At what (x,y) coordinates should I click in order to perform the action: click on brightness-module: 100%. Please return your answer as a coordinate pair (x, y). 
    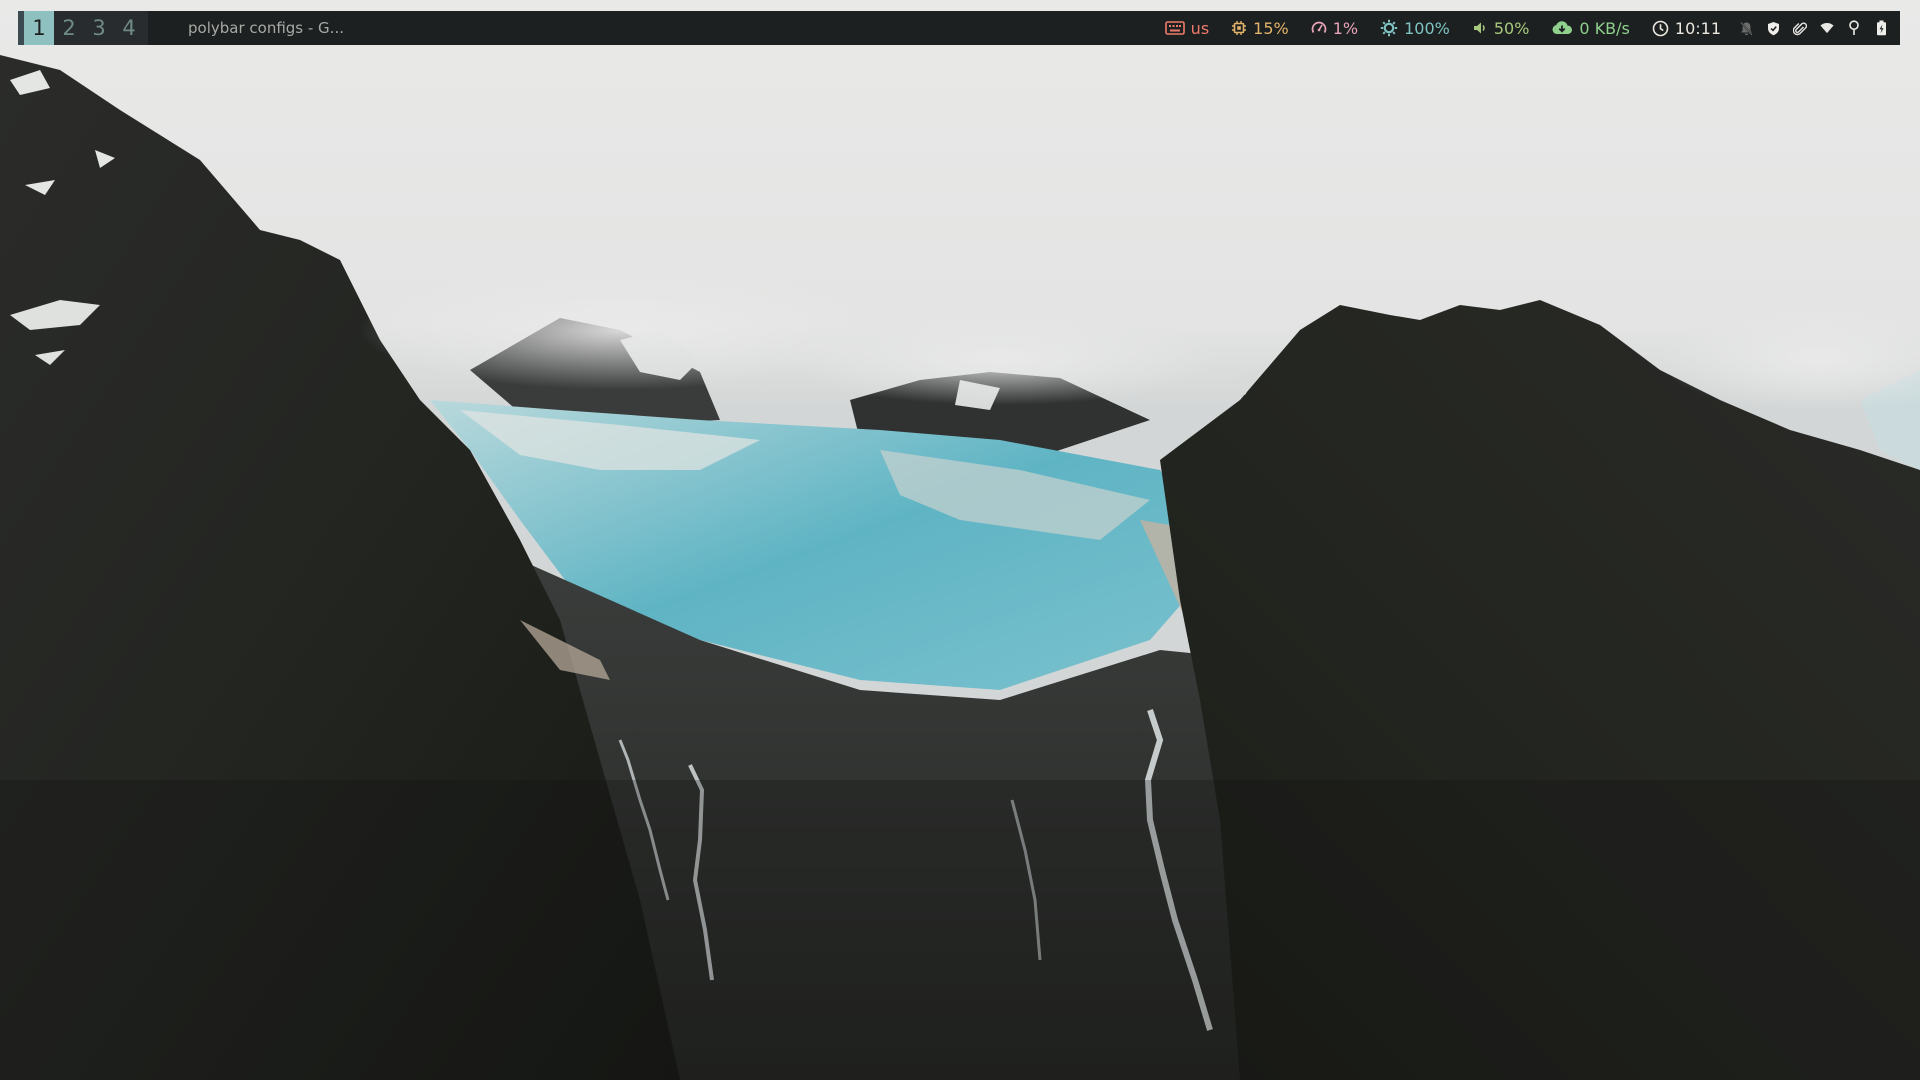
    Looking at the image, I should click on (1415, 28).